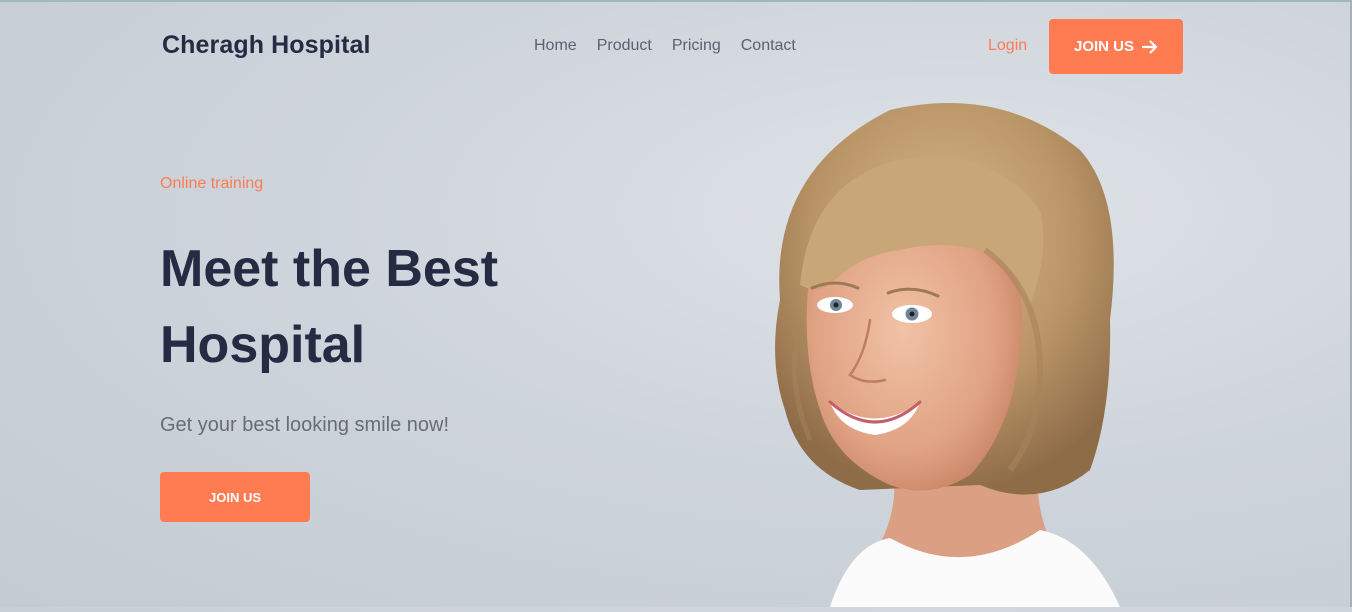 The height and width of the screenshot is (612, 1352). What do you see at coordinates (212, 183) in the screenshot?
I see `hero-eyebrow: Online training` at bounding box center [212, 183].